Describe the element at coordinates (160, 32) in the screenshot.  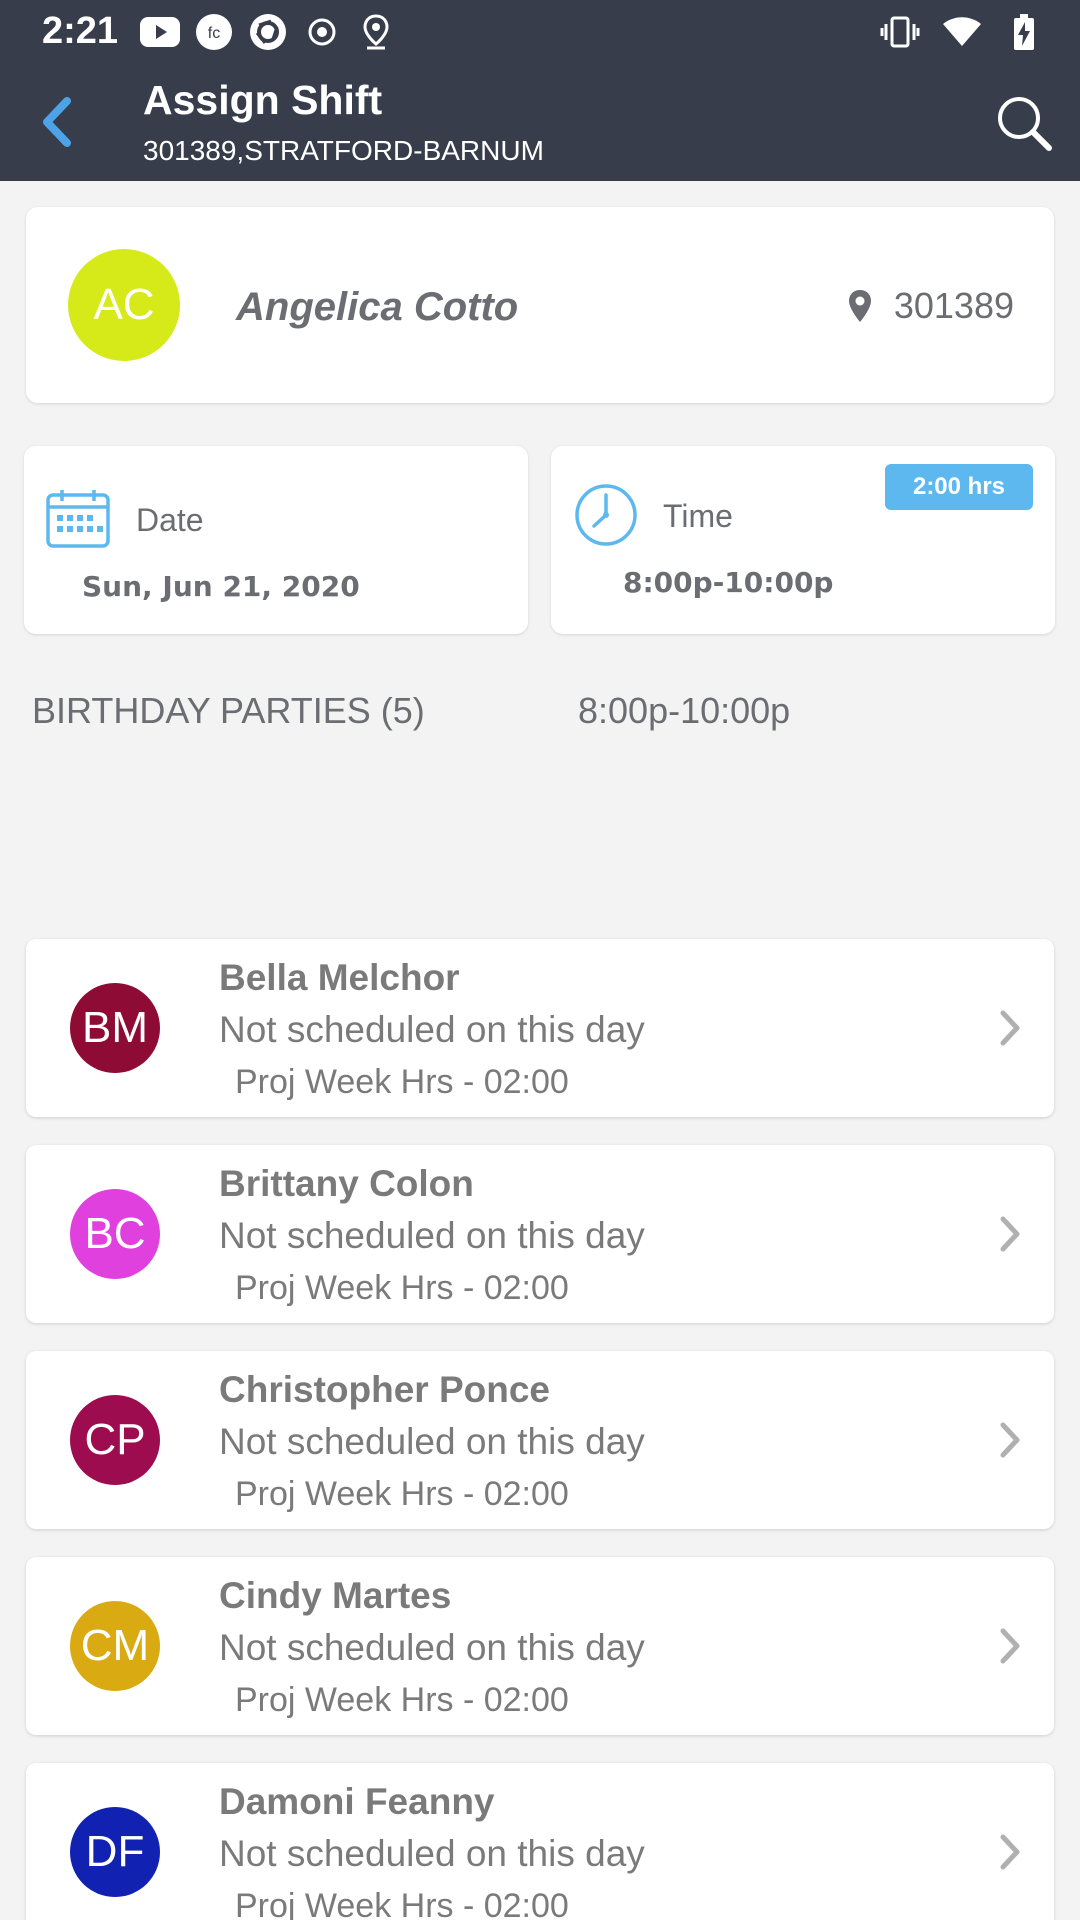
I see `youtube-icon` at that location.